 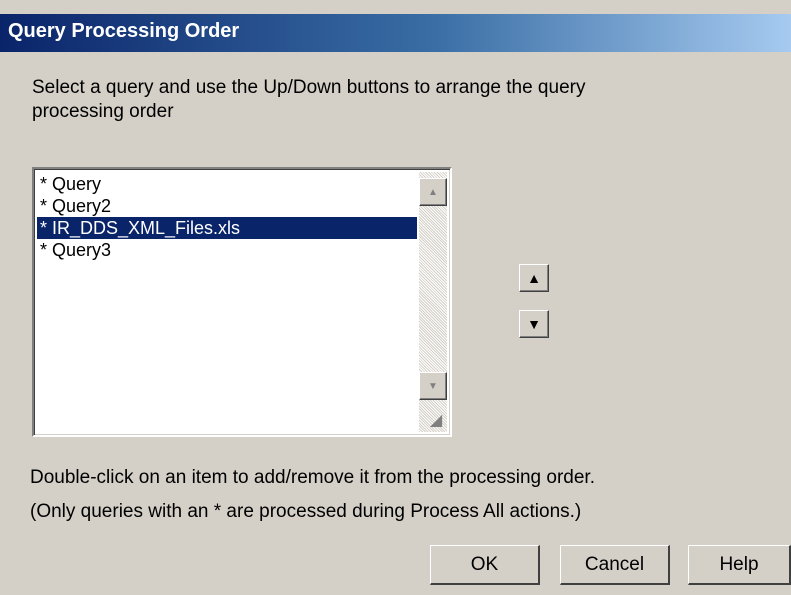 I want to click on move-down-button: ▼, so click(x=534, y=324).